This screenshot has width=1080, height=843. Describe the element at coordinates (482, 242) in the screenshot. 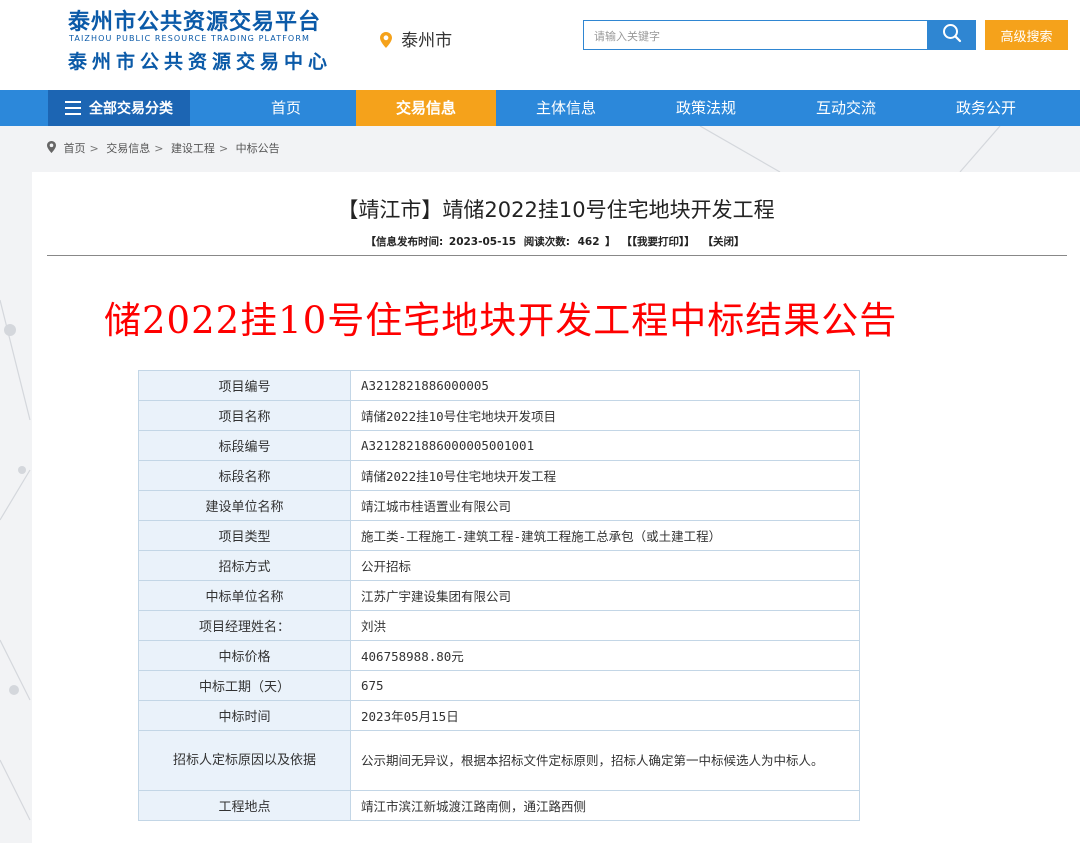

I see `publish-date: 2023-05-15` at that location.